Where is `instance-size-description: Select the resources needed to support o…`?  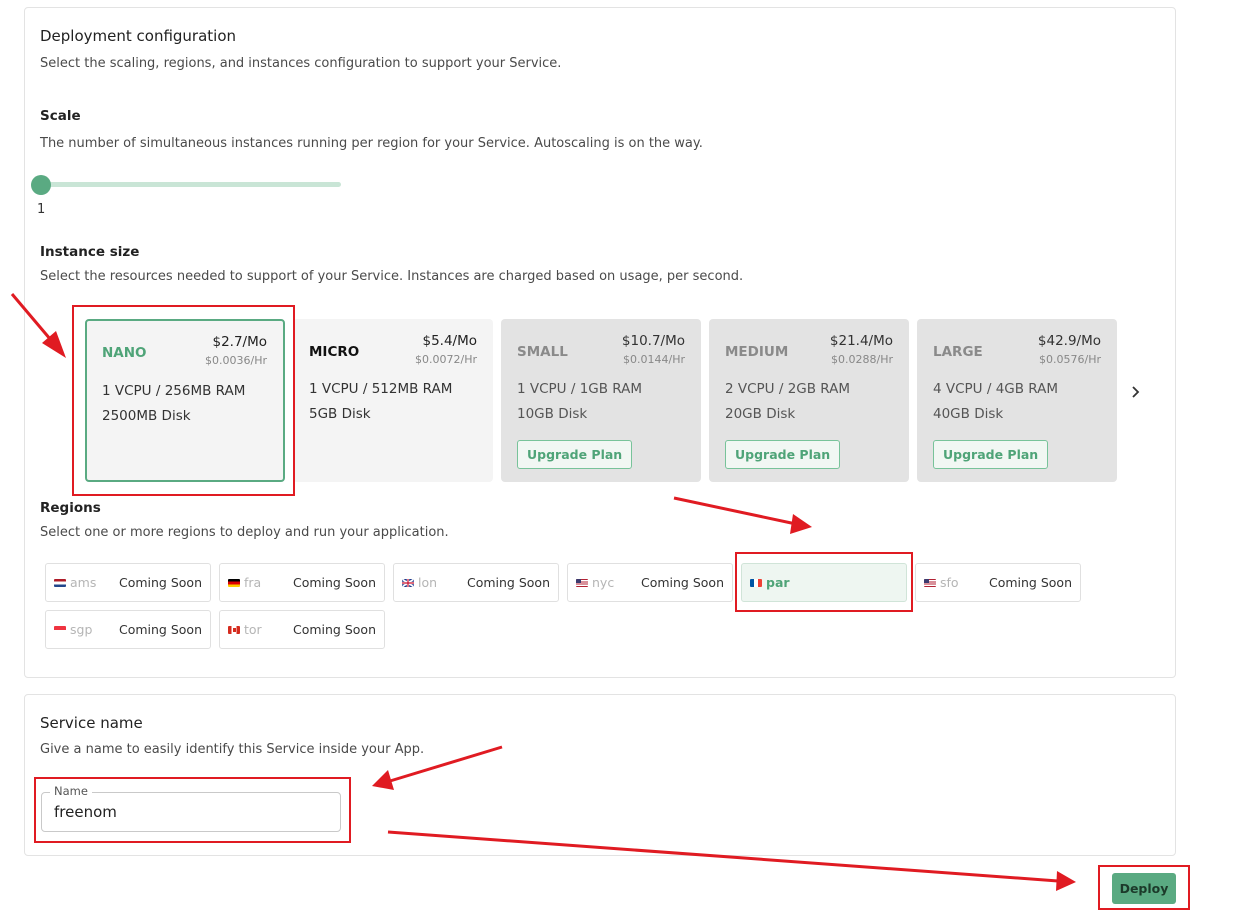
instance-size-description: Select the resources needed to support o… is located at coordinates (392, 276).